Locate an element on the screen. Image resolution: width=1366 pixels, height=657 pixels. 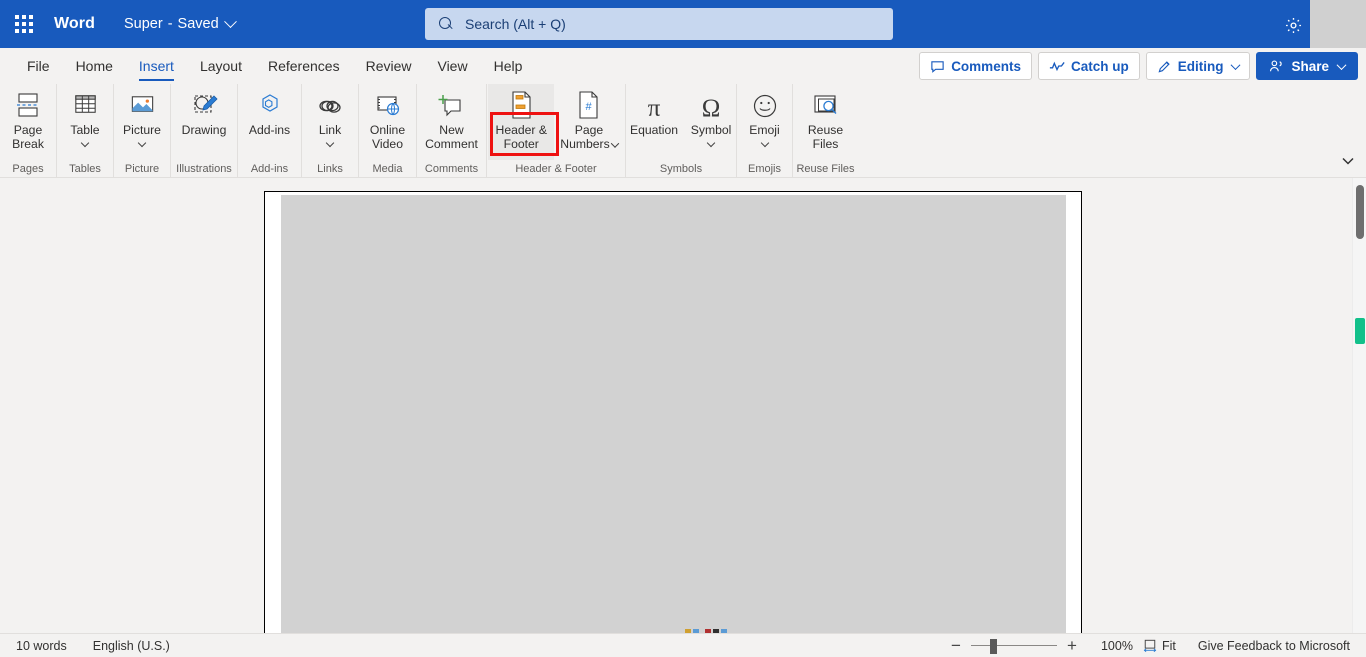
drawing-label: Drawing is located at coordinates (204, 130).